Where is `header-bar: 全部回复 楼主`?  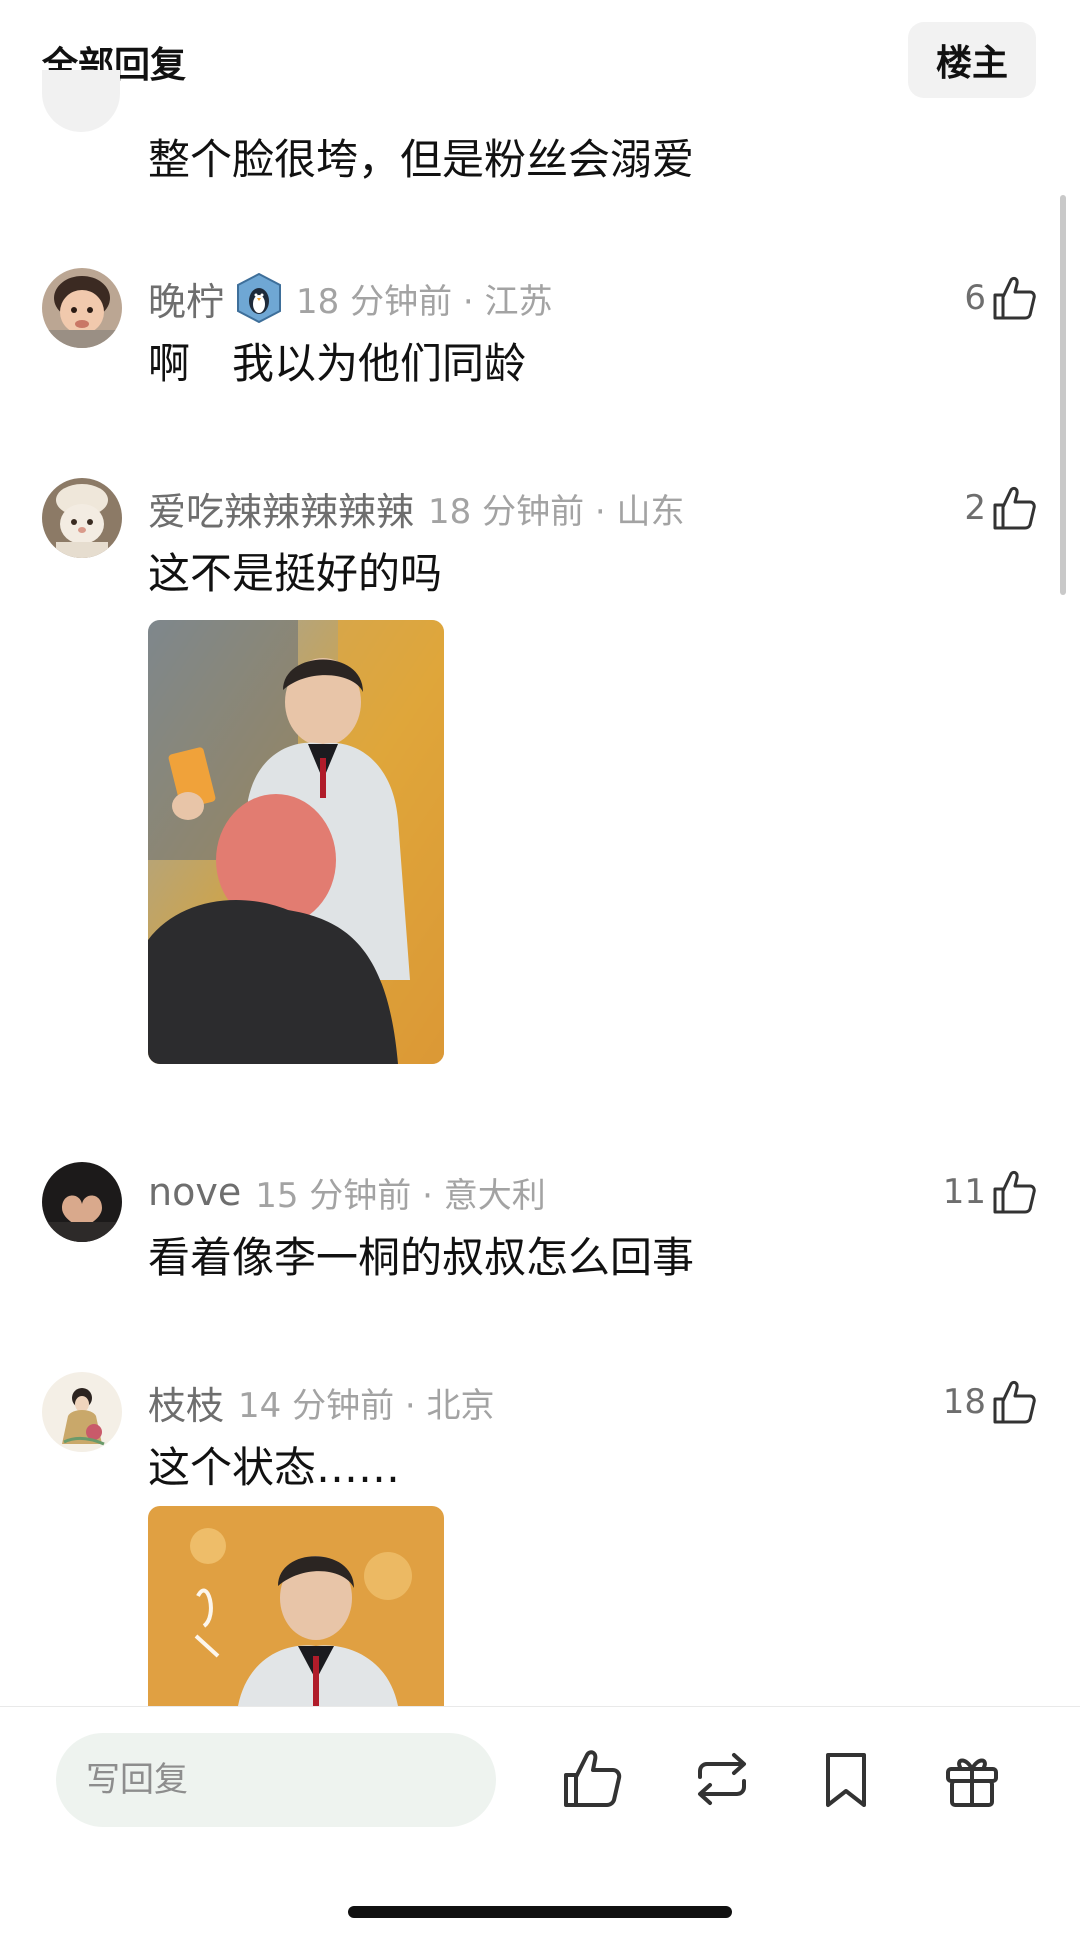 header-bar: 全部回复 楼主 is located at coordinates (540, 55).